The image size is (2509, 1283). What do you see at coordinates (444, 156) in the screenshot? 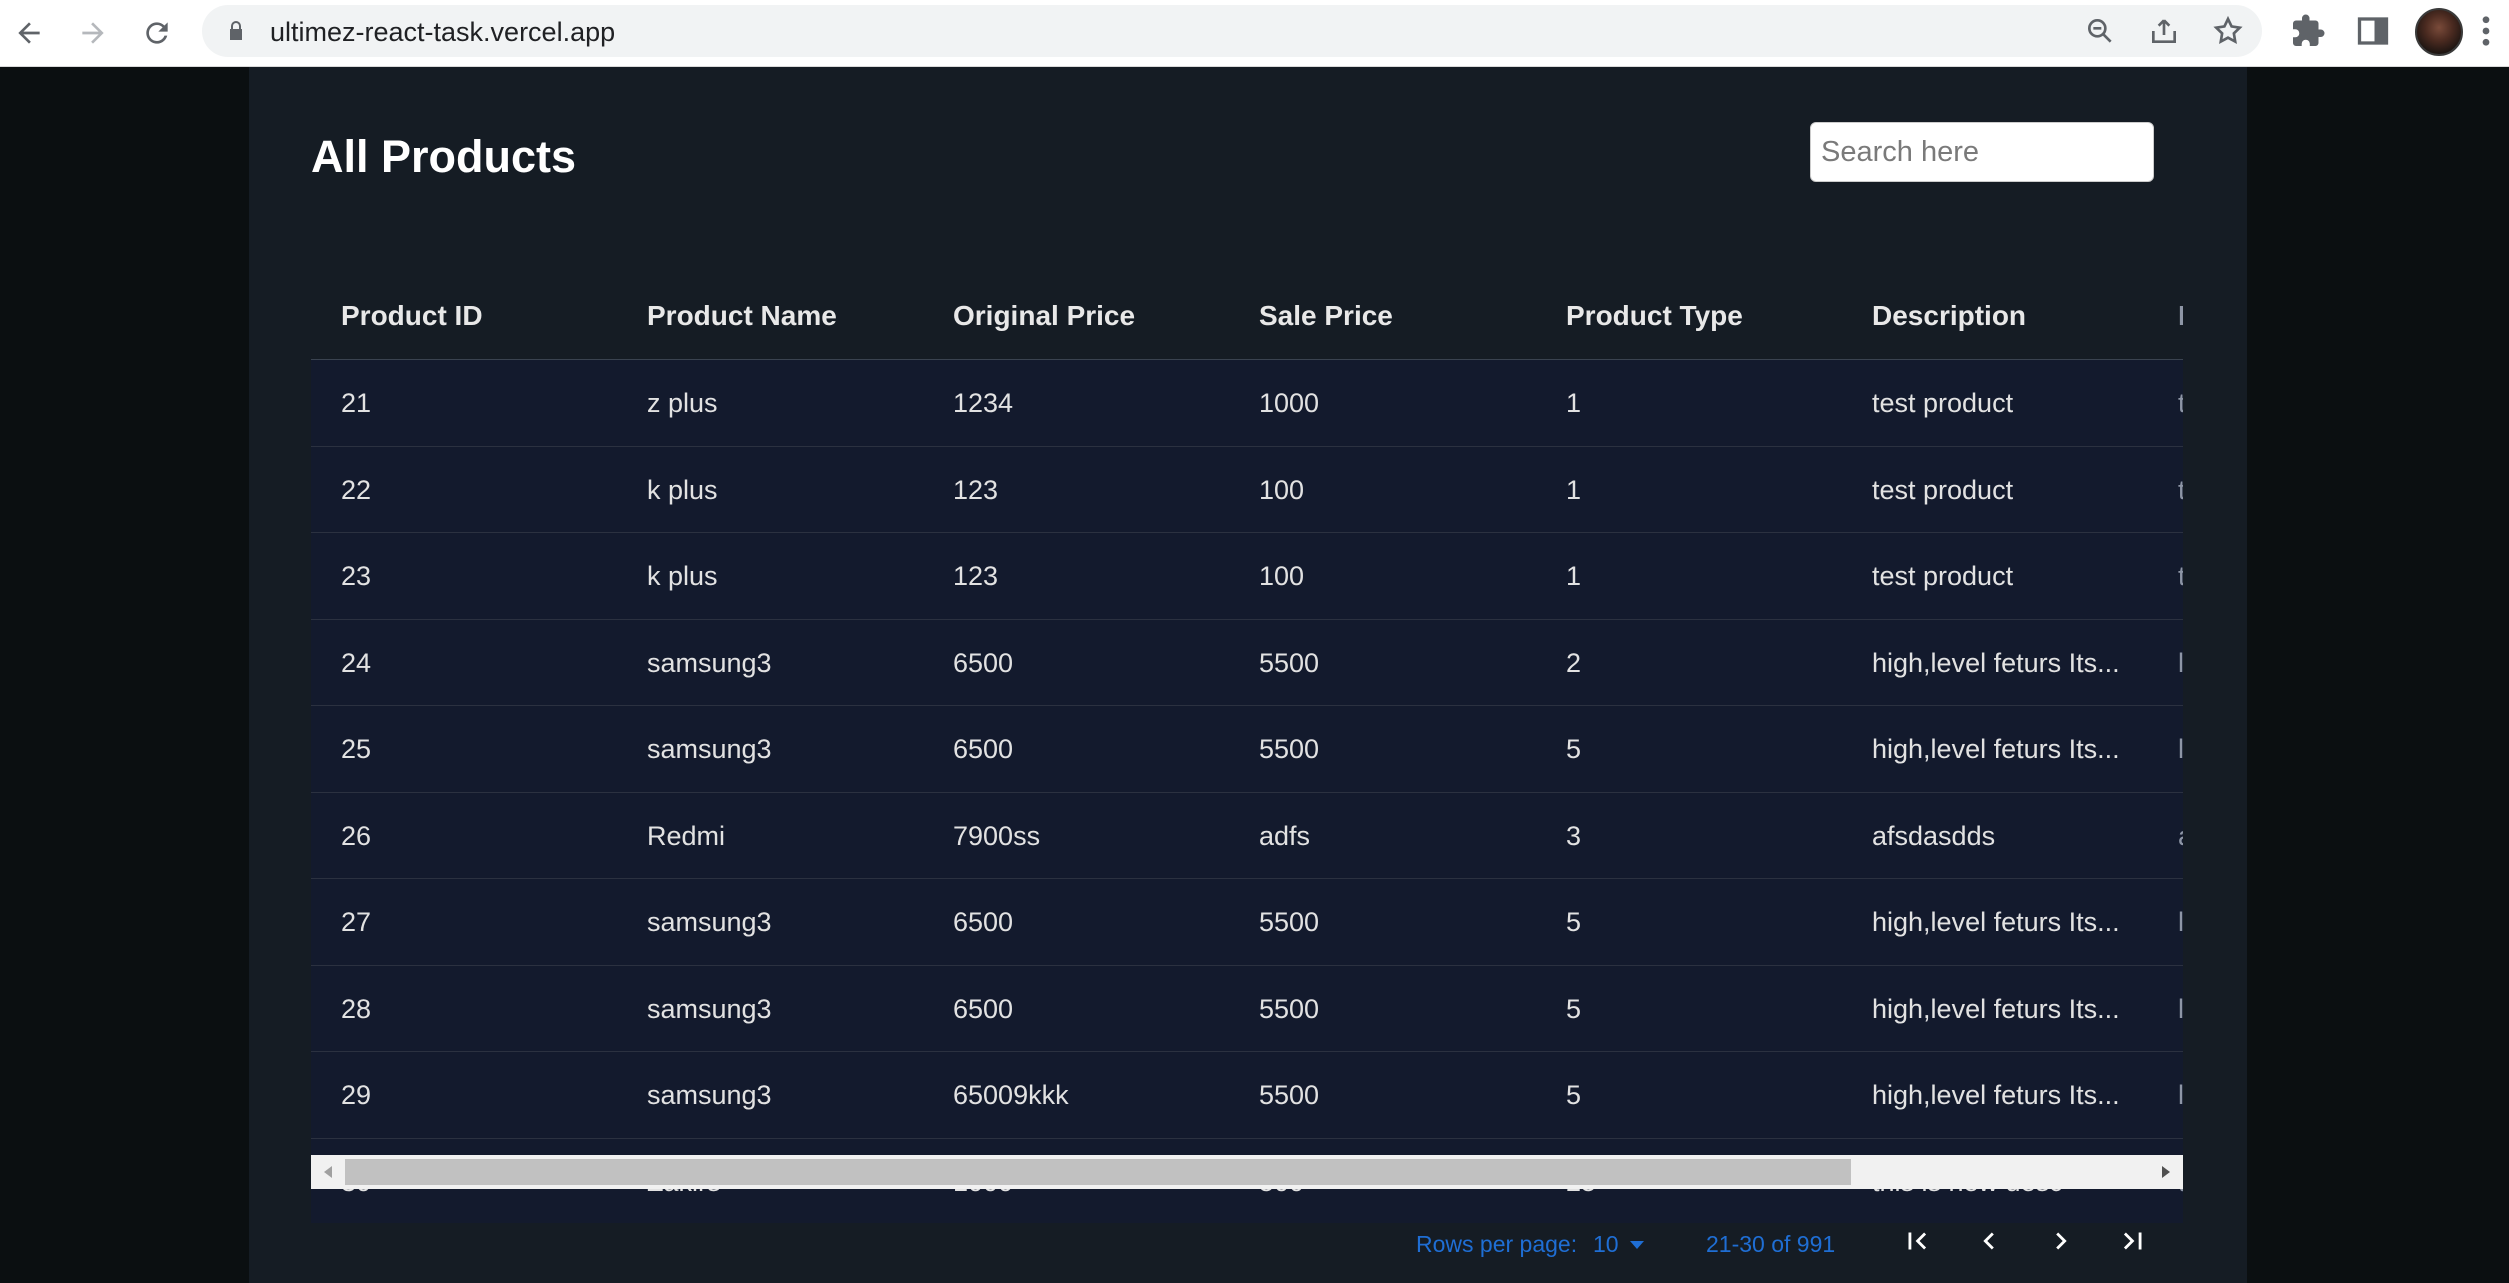
I see `page-title: All Products` at bounding box center [444, 156].